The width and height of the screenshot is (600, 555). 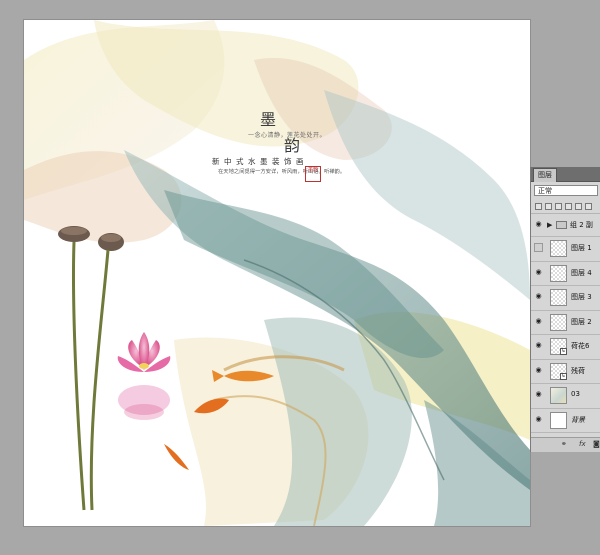 I want to click on layer-name: 图层 1, so click(x=581, y=248).